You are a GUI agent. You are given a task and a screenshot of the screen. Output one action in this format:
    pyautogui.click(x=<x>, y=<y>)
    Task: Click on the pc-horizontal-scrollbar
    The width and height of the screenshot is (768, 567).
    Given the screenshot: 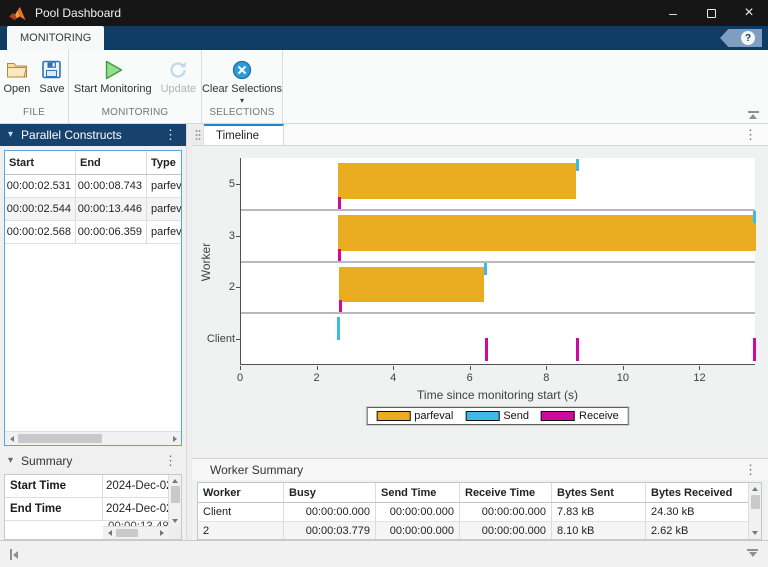 What is the action you would take?
    pyautogui.click(x=93, y=438)
    